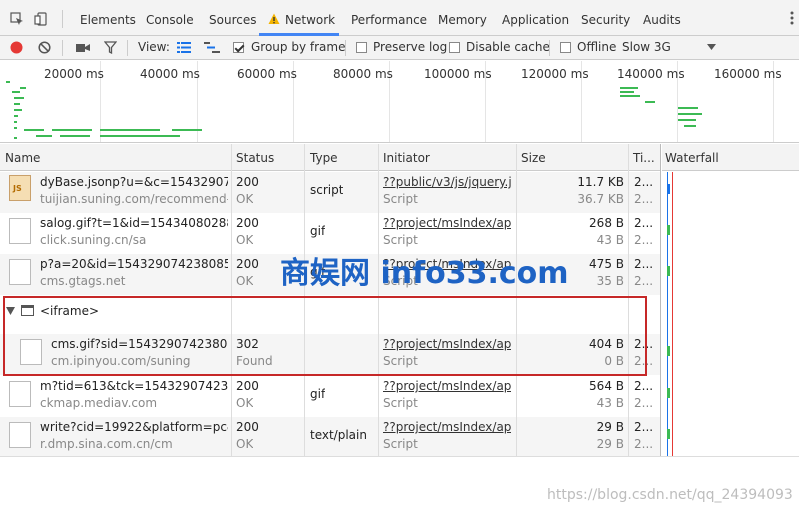 This screenshot has width=799, height=515. What do you see at coordinates (692, 158) in the screenshot?
I see `column-waterfall: Waterfall` at bounding box center [692, 158].